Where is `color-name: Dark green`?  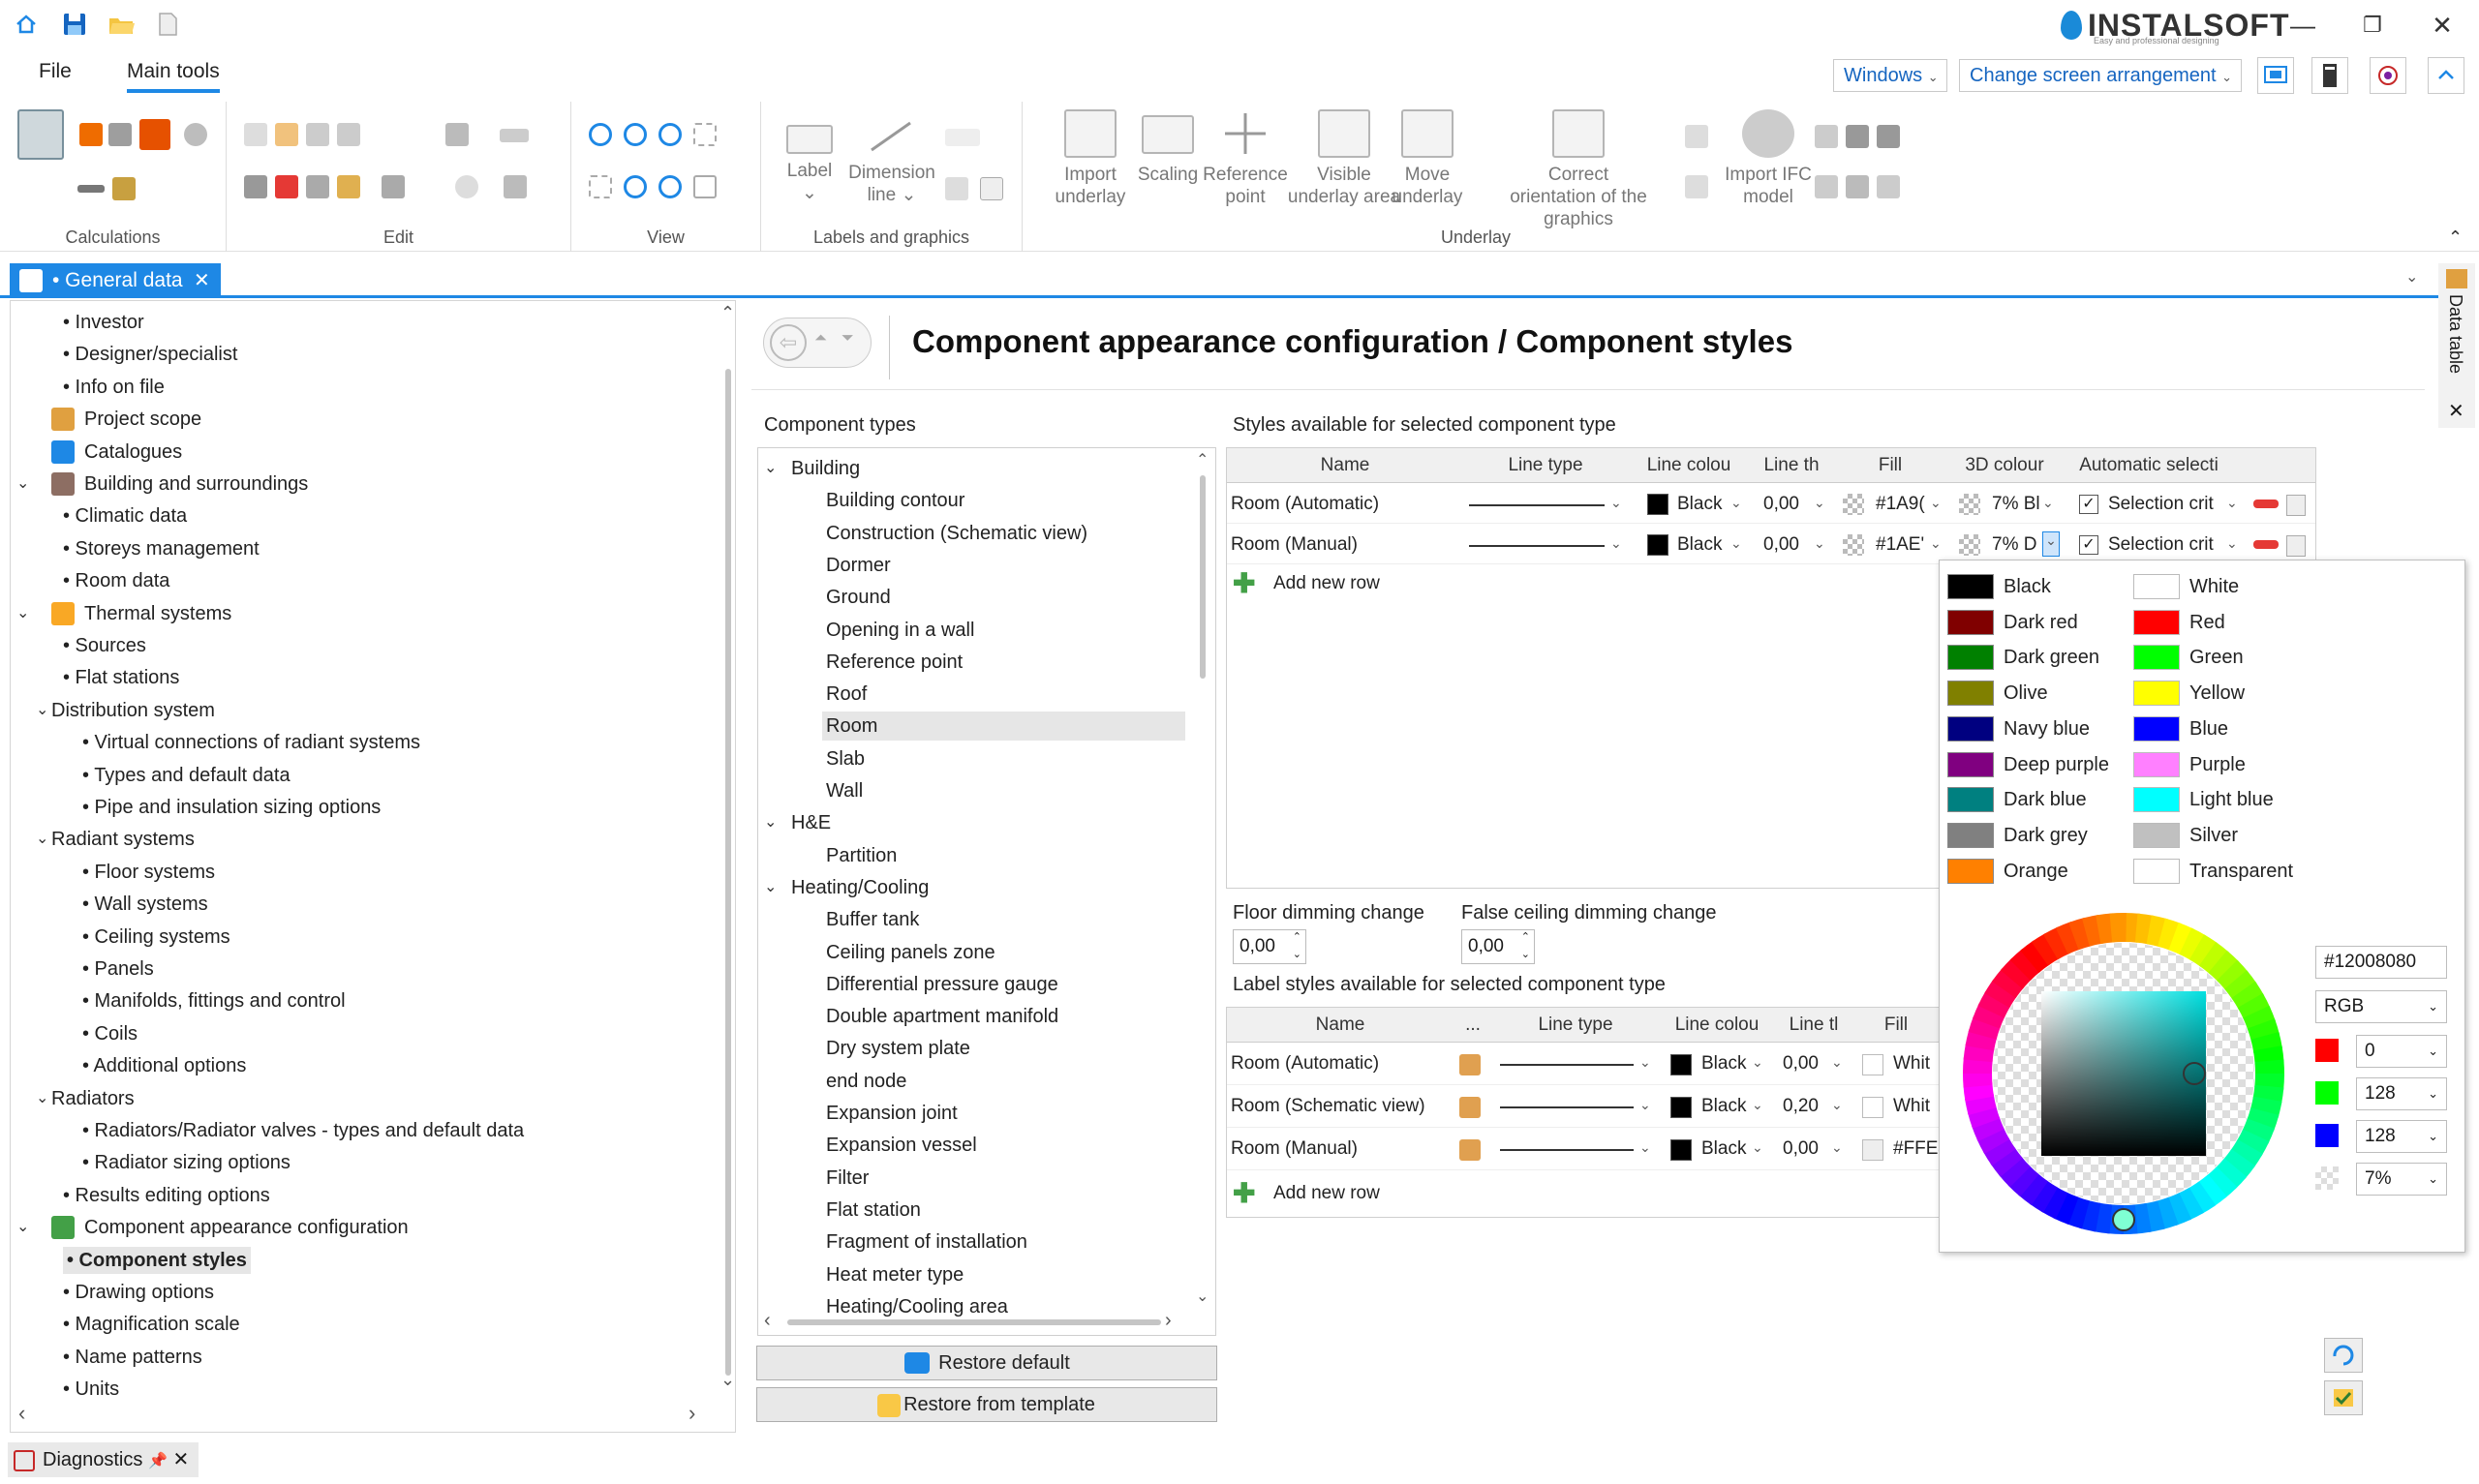 color-name: Dark green is located at coordinates (2051, 657).